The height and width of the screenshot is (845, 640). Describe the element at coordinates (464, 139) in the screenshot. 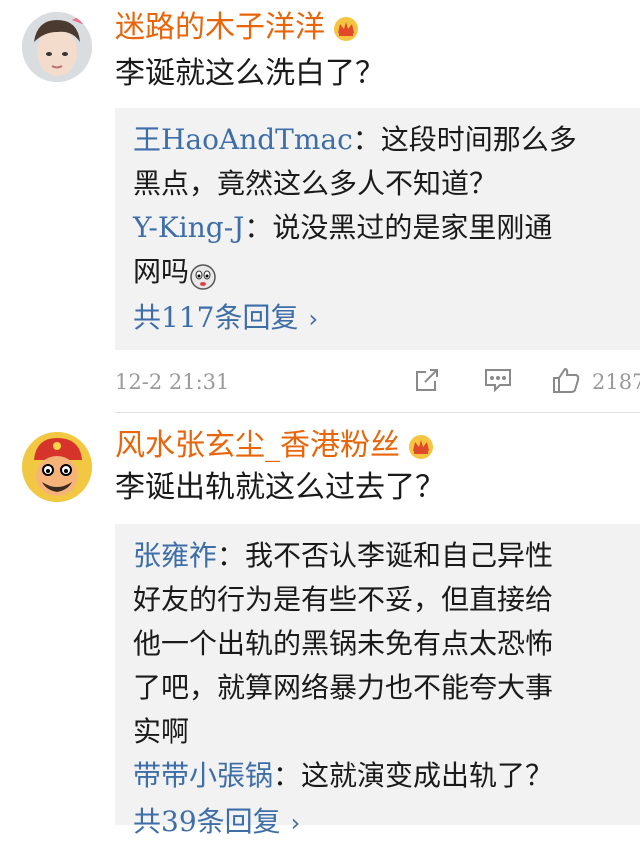

I see `reply-text: ：这段时间那么多` at that location.